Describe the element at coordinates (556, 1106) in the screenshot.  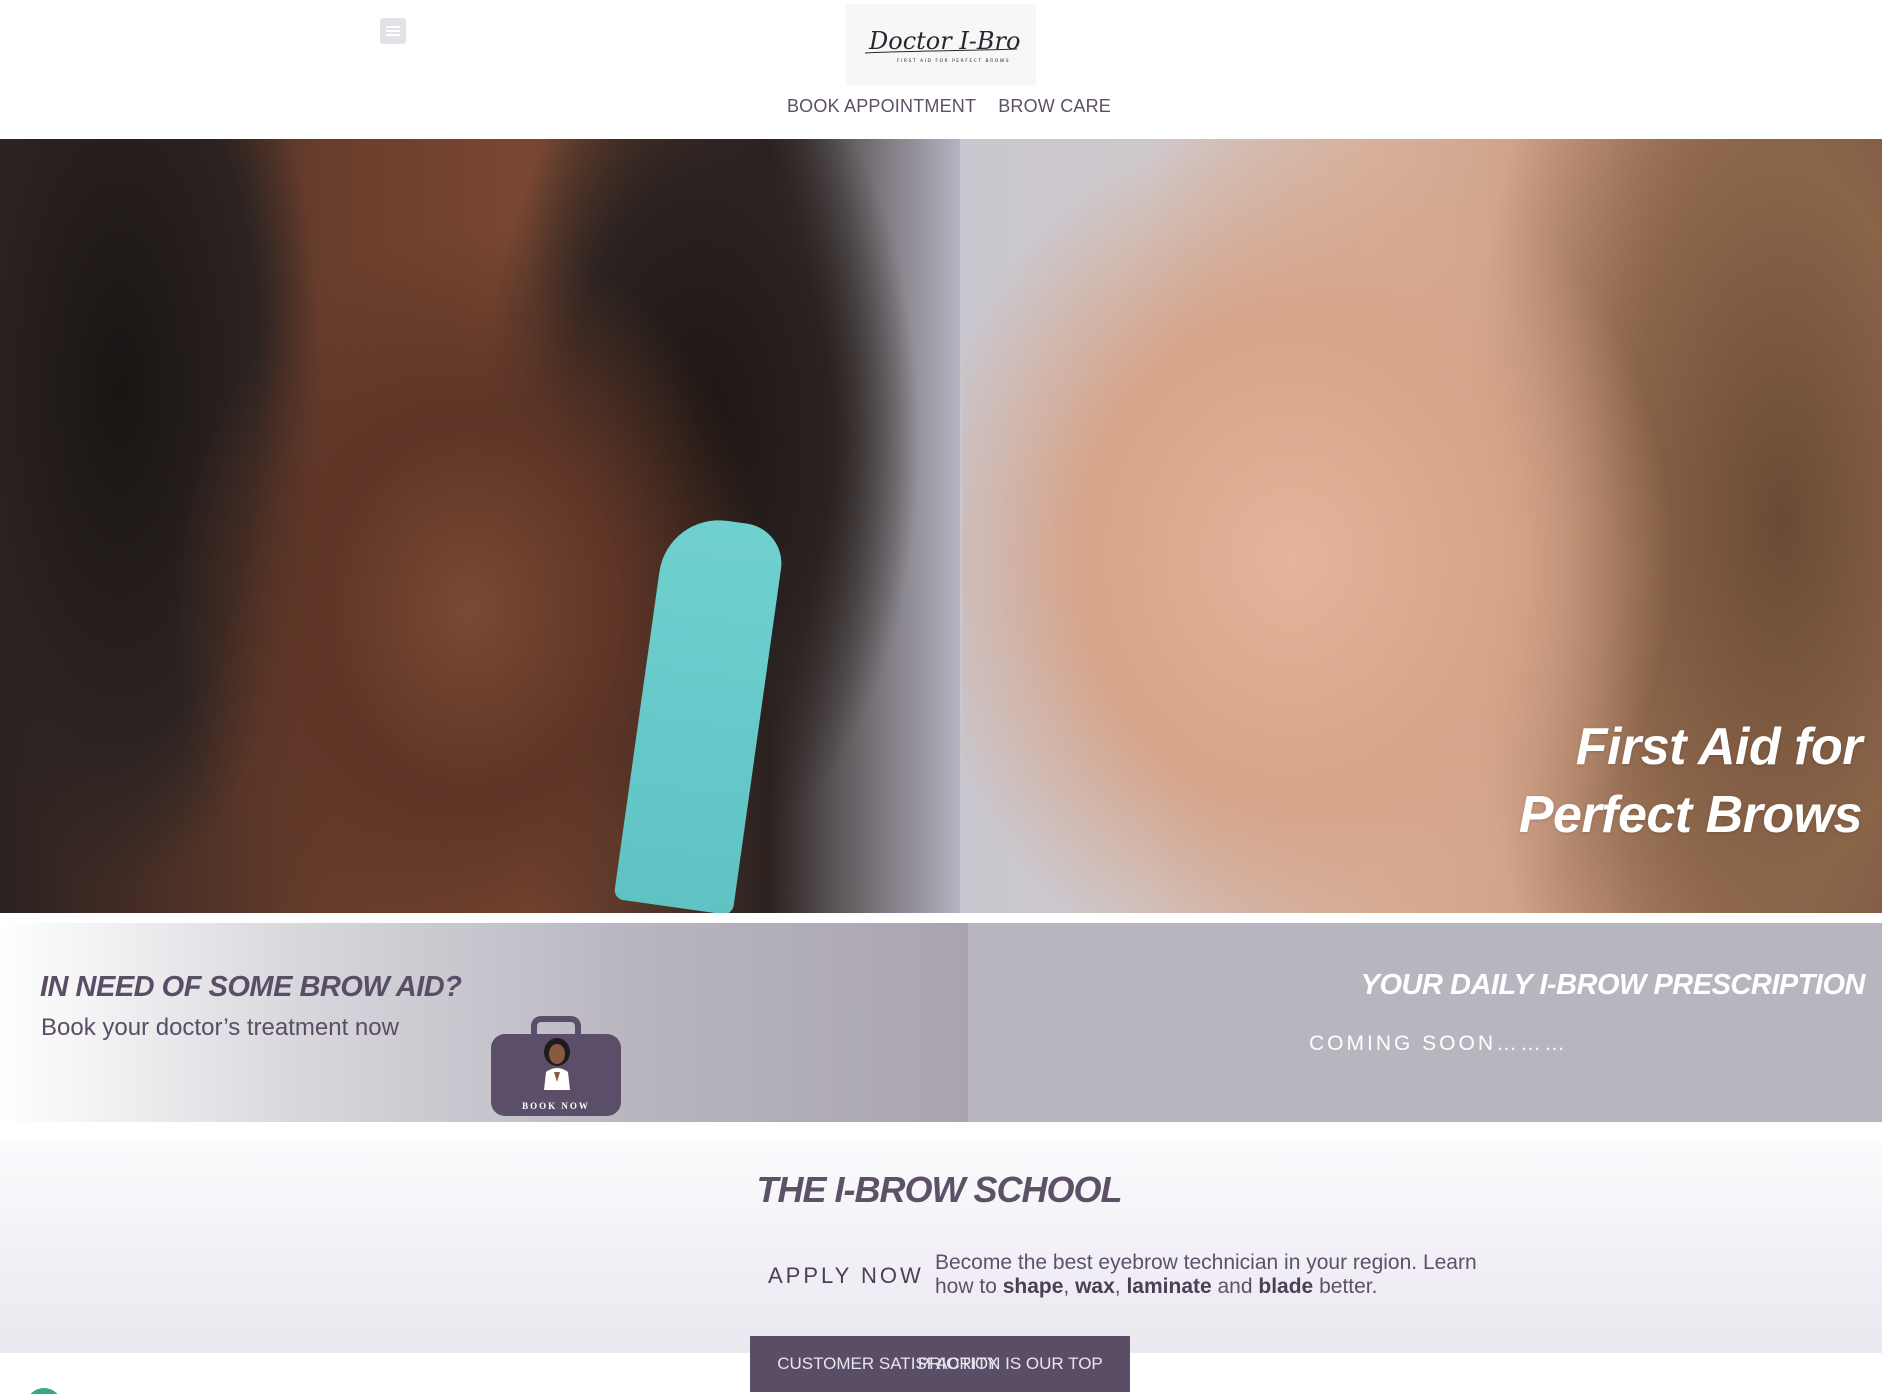
I see `book-now-label: BOOK NOW` at that location.